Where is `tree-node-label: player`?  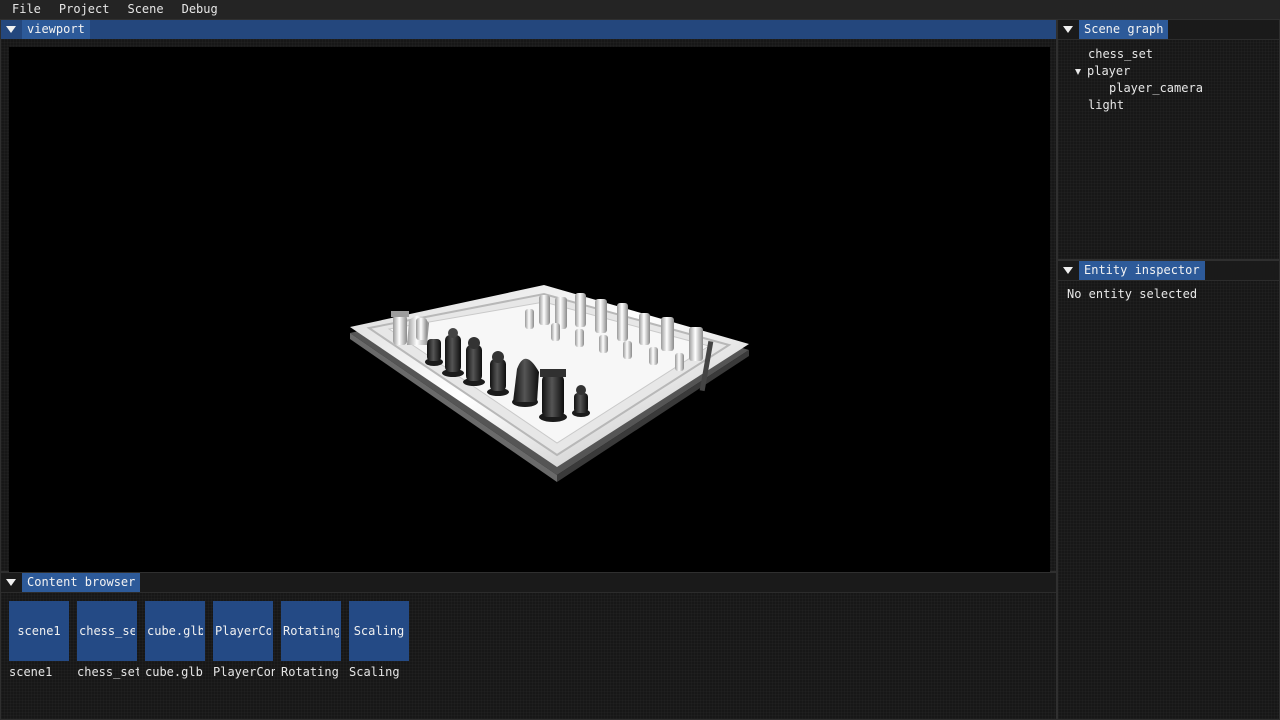
tree-node-label: player is located at coordinates (1109, 71).